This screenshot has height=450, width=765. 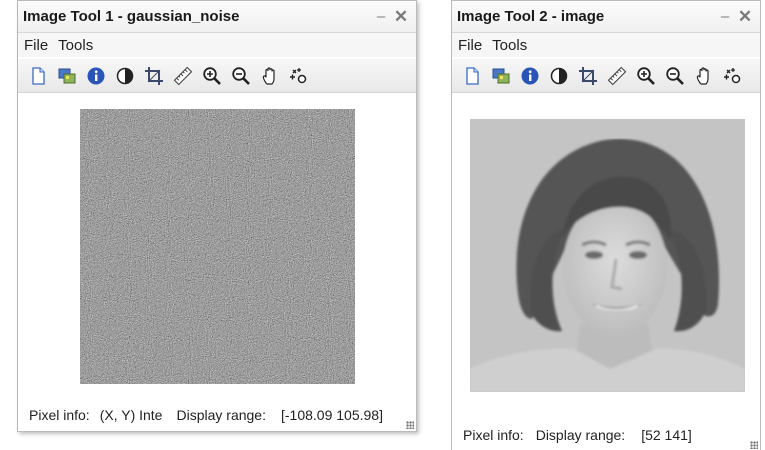 I want to click on title-bar: Image Tool 1 - gaussian_noise – ✕, so click(x=217, y=17).